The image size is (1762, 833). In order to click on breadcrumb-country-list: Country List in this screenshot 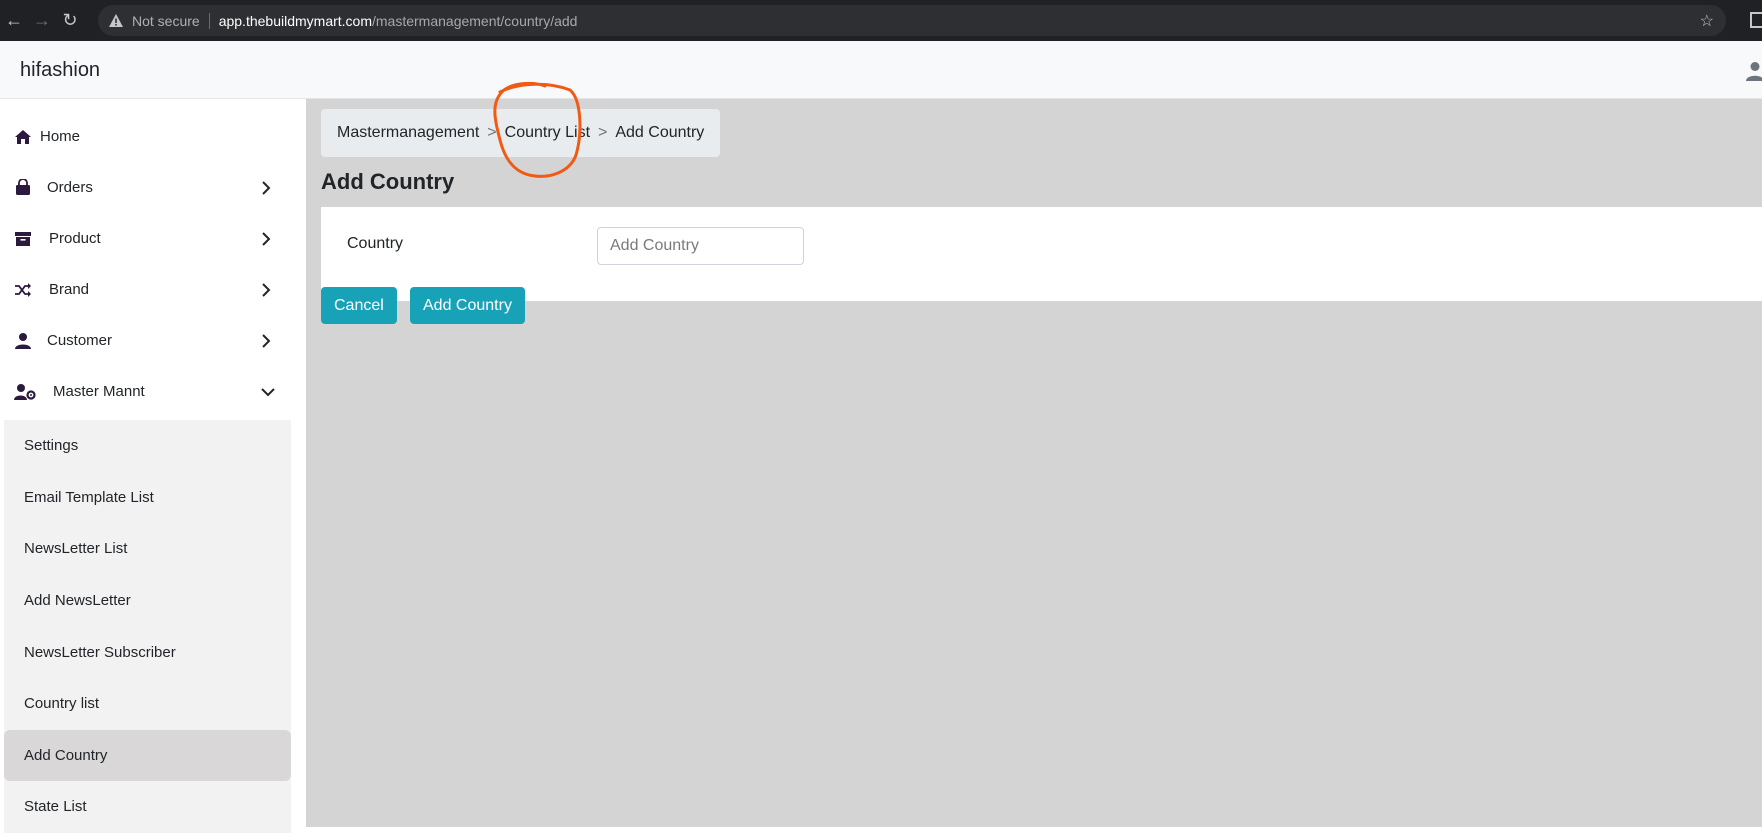, I will do `click(547, 133)`.